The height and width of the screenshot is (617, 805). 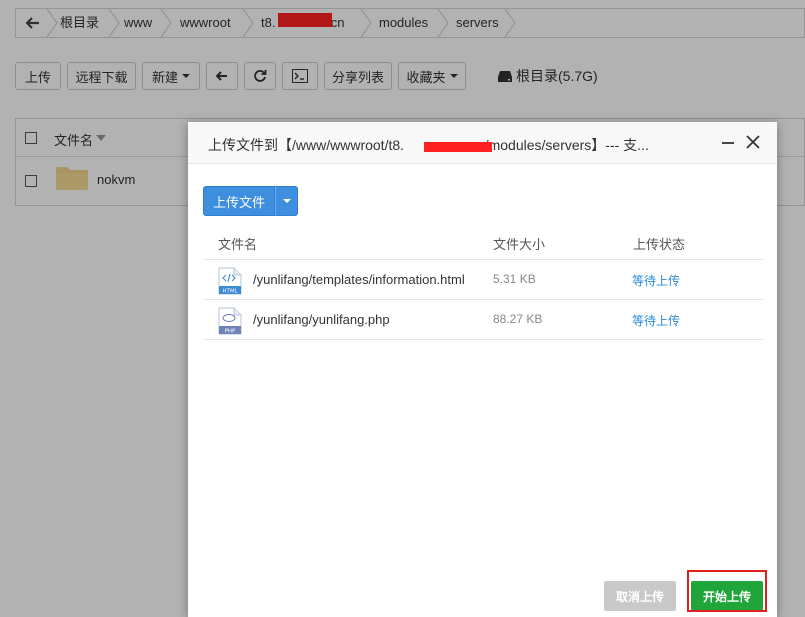 What do you see at coordinates (238, 244) in the screenshot?
I see `column-header-filename: 文件名` at bounding box center [238, 244].